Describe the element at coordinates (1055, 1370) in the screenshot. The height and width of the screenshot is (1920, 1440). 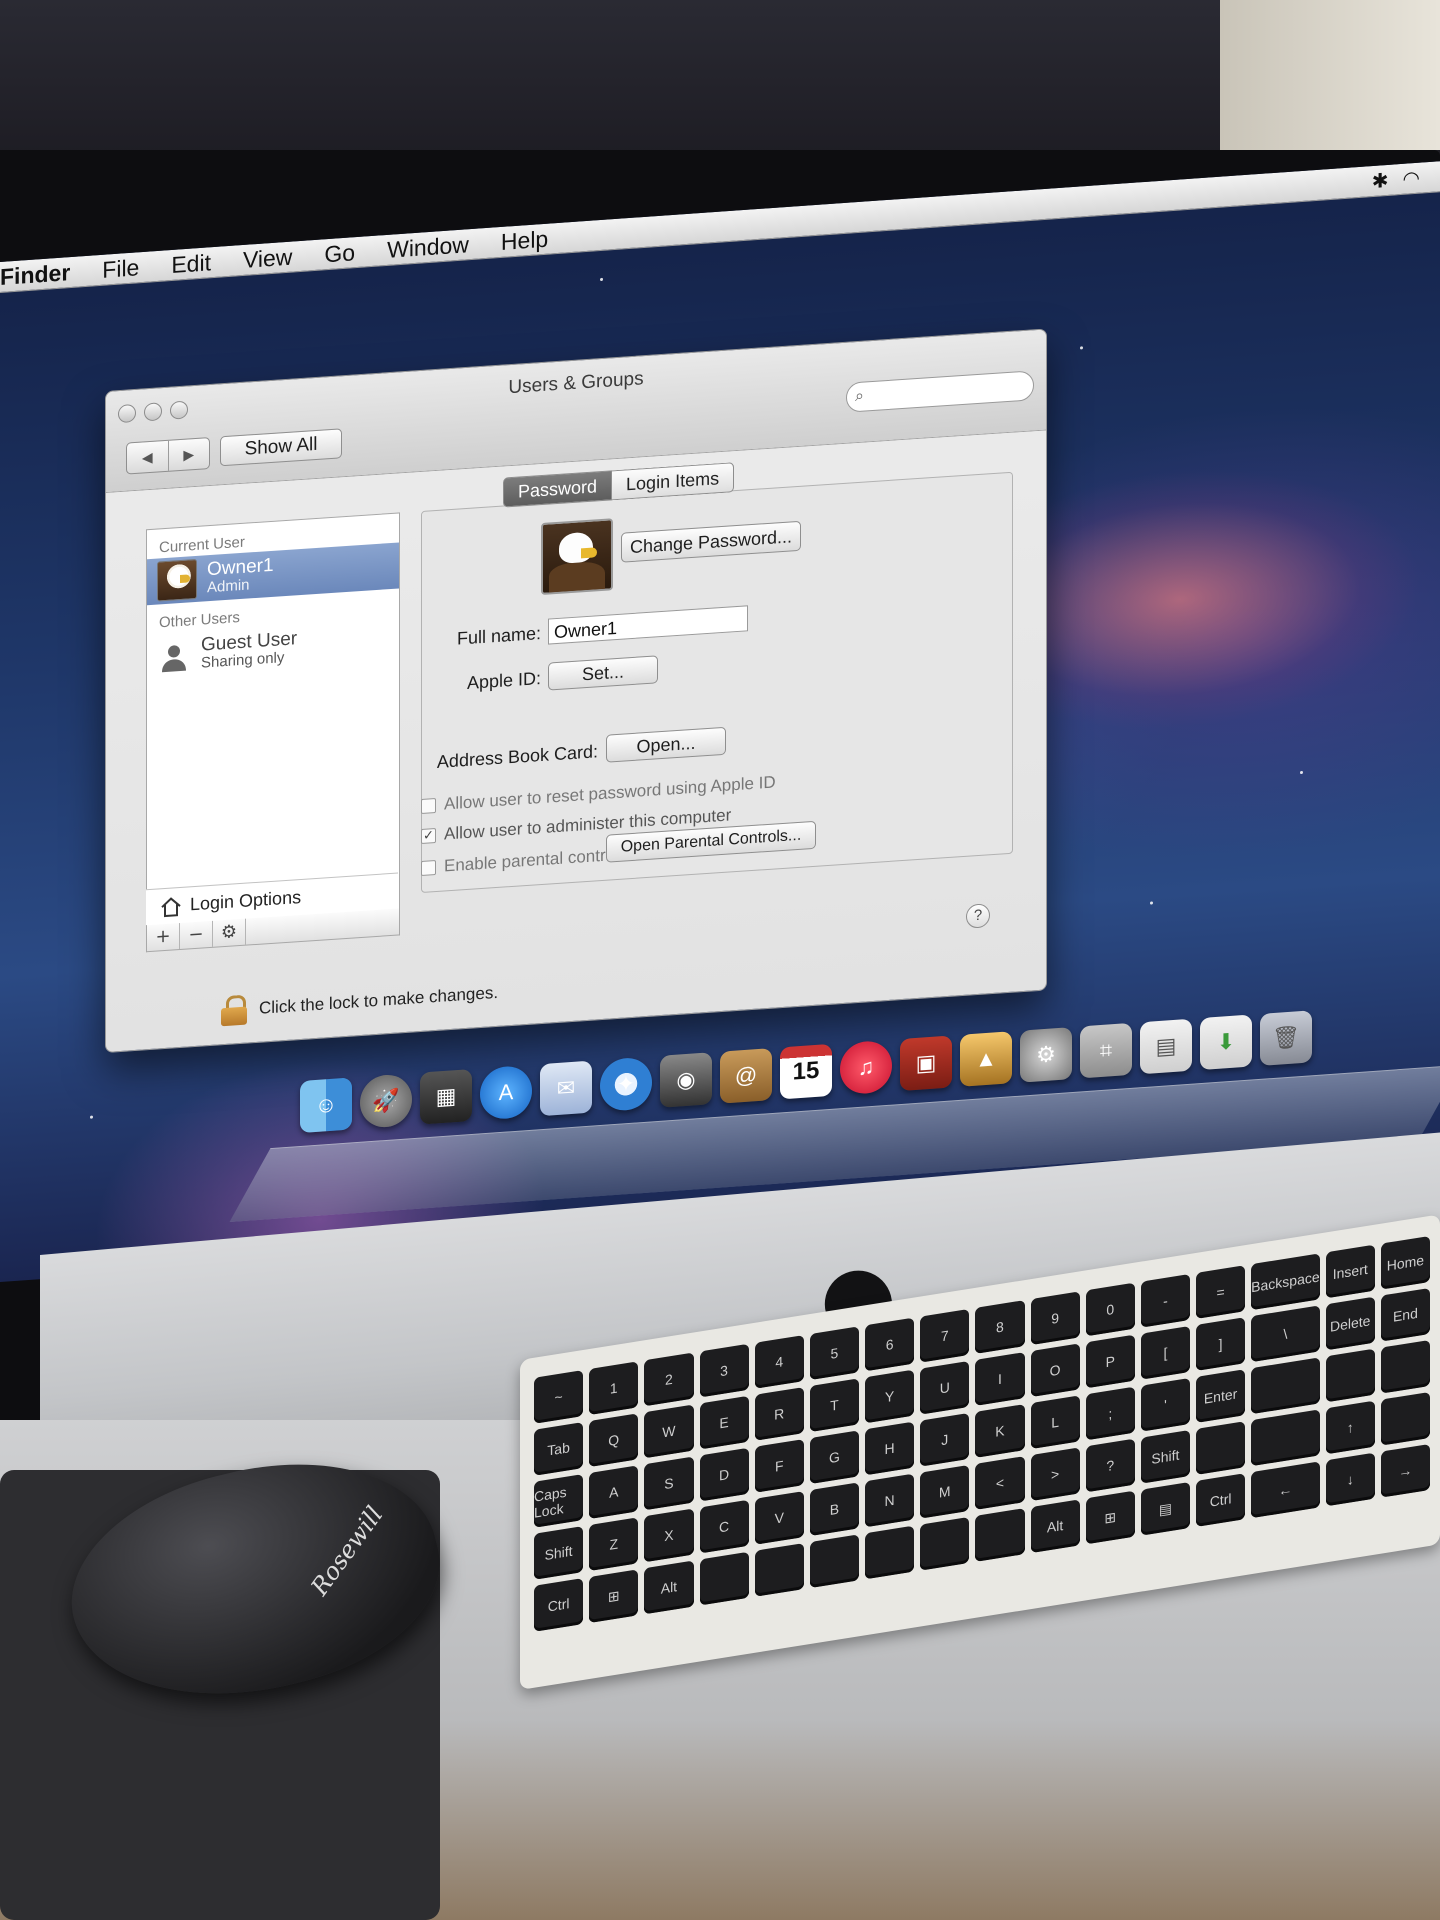
I see `keyboard-key: O` at that location.